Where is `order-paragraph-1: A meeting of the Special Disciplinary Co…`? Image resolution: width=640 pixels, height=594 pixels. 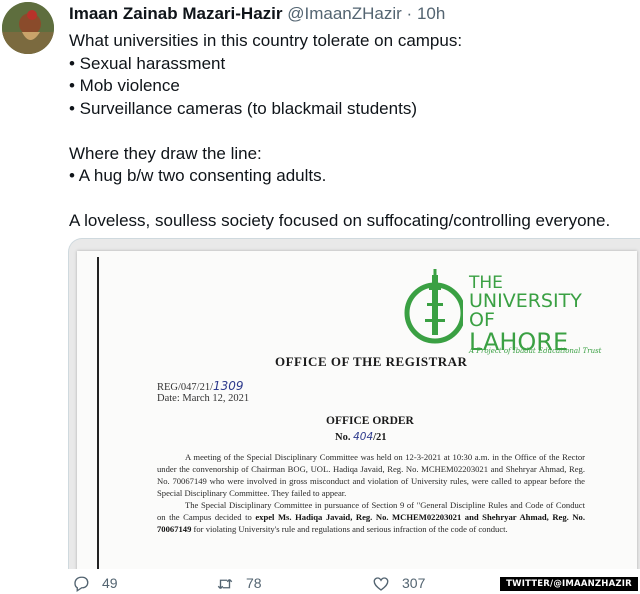 order-paragraph-1: A meeting of the Special Disciplinary Co… is located at coordinates (371, 475).